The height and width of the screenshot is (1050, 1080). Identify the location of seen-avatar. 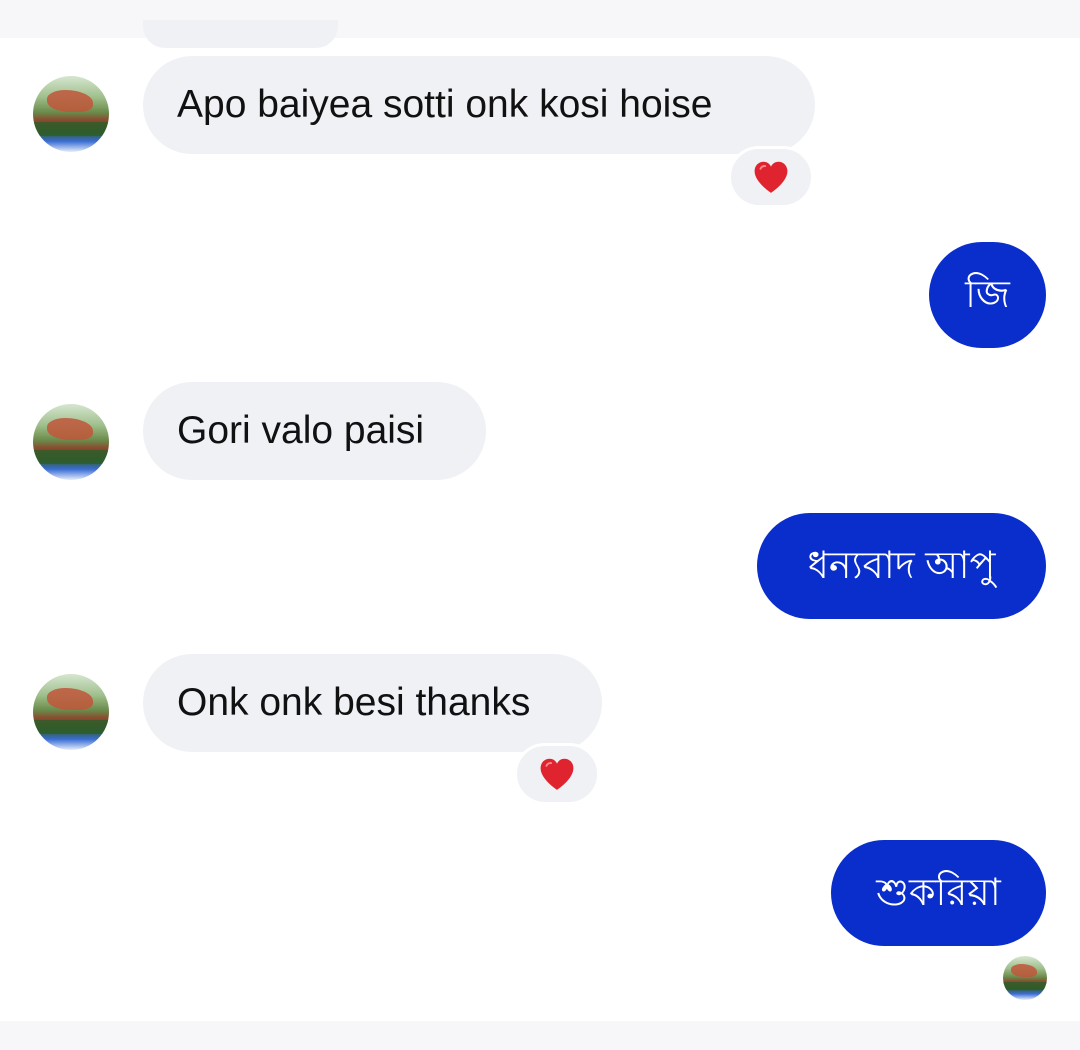
(1025, 978).